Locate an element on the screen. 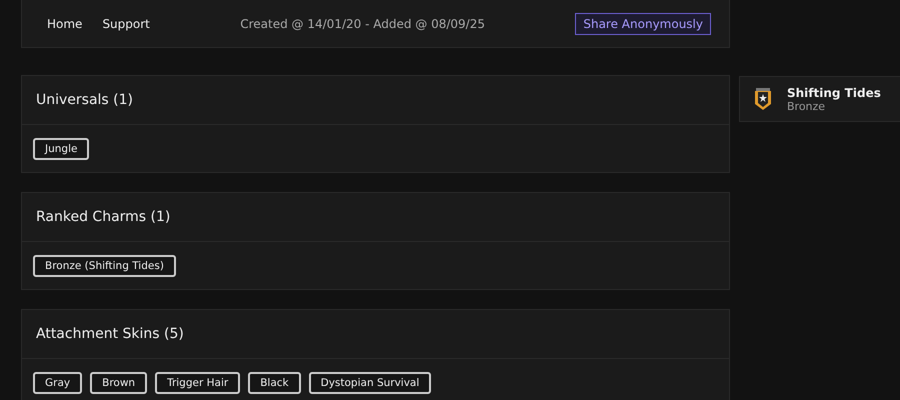 This screenshot has height=400, width=900. section-title: Ranked Charms (1) is located at coordinates (103, 217).